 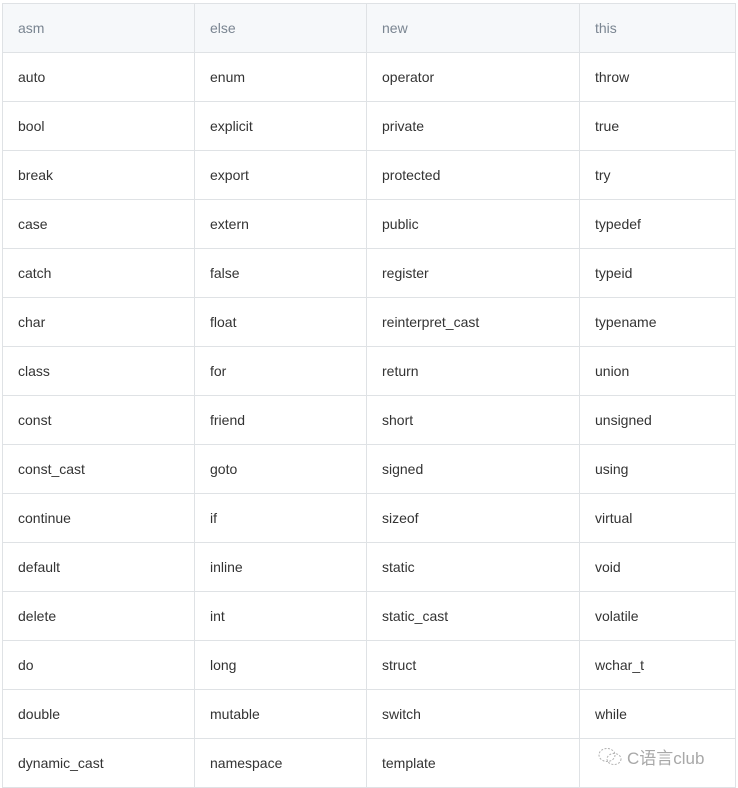 I want to click on table-row: char float reinterpret_cast typename, so click(x=369, y=322).